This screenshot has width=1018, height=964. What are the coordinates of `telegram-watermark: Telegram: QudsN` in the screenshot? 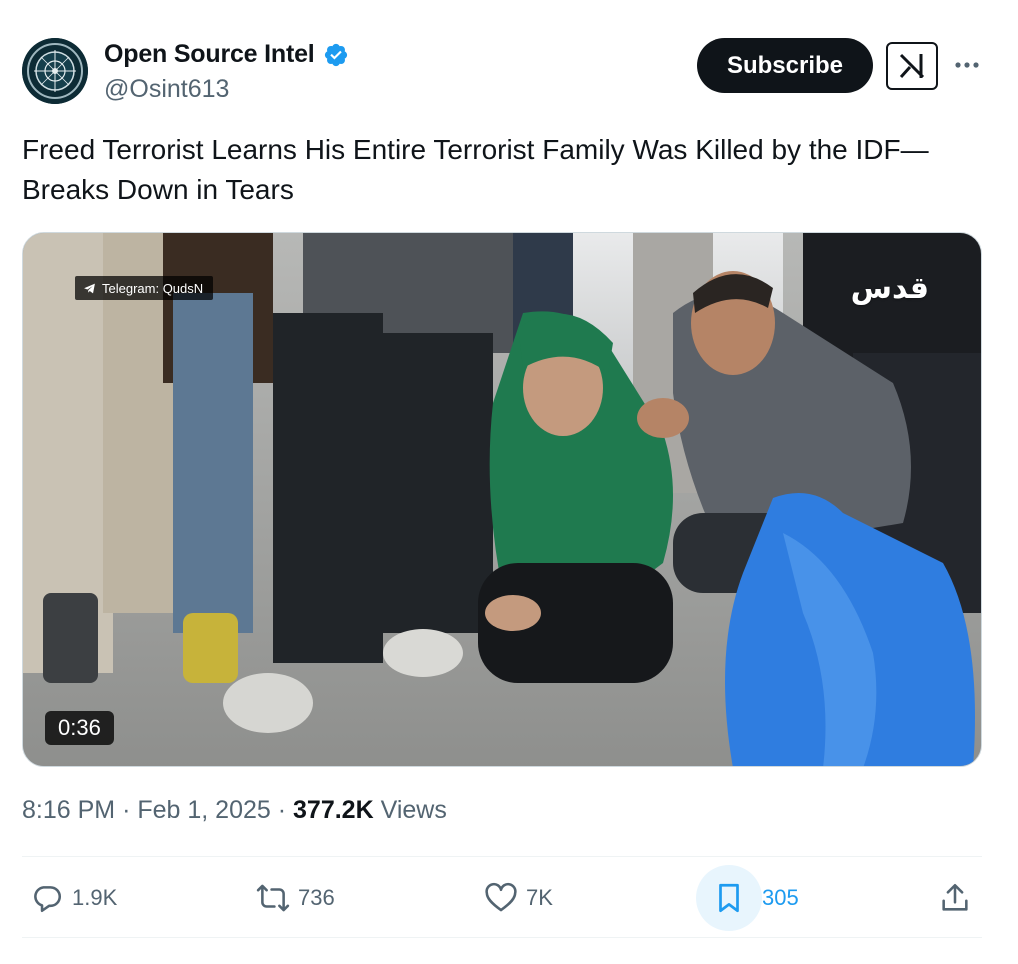 It's located at (144, 288).